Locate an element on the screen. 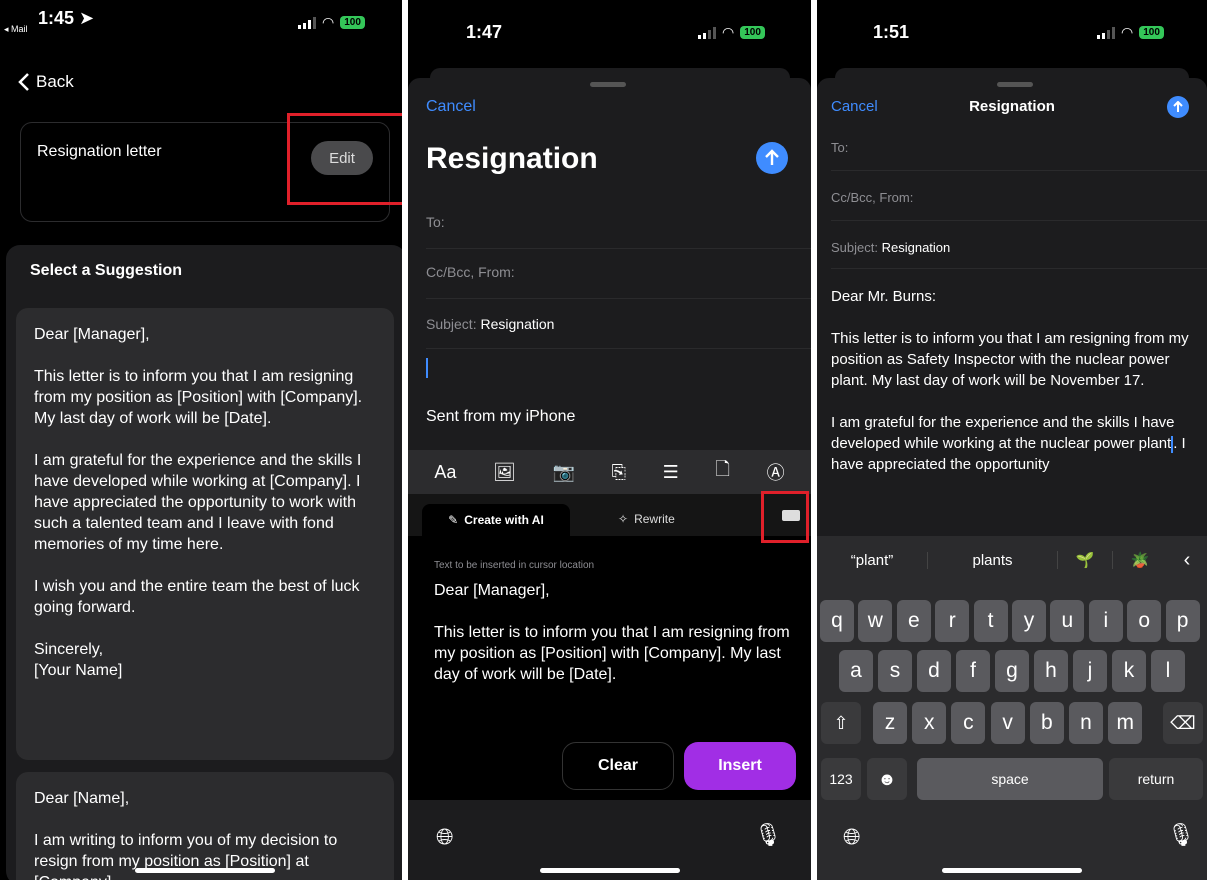 Image resolution: width=1207 pixels, height=880 pixels. status-time: 1:47 is located at coordinates (484, 32).